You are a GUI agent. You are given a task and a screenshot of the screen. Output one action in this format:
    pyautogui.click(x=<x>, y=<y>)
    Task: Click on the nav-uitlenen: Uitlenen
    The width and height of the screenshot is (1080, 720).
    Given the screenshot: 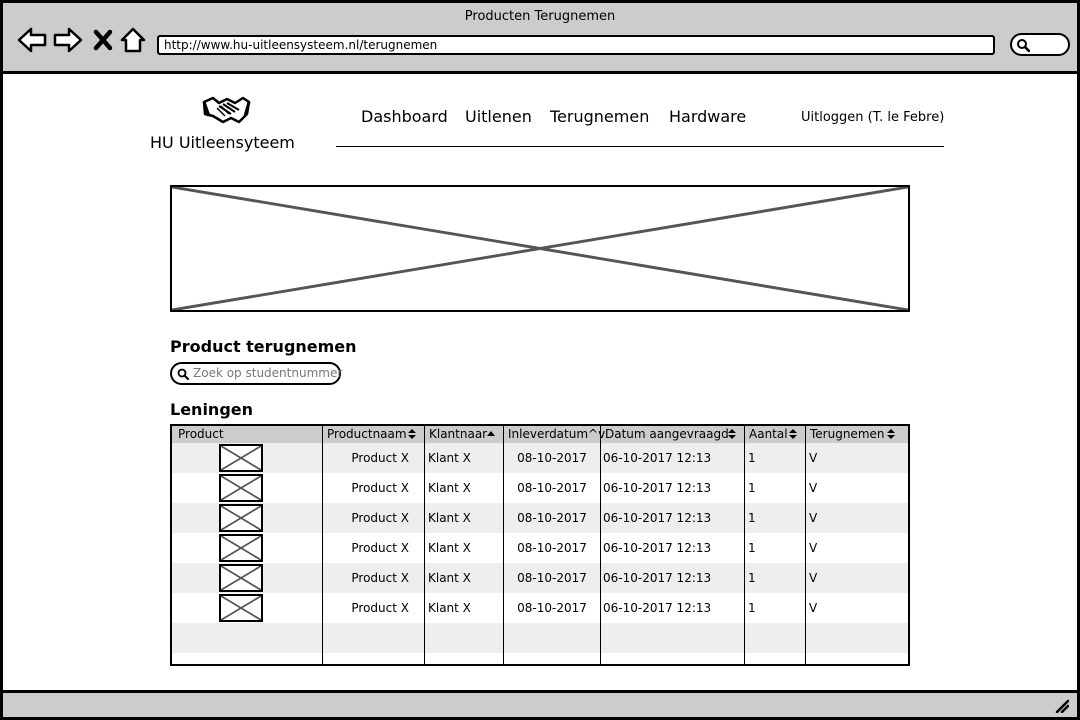 What is the action you would take?
    pyautogui.click(x=498, y=116)
    